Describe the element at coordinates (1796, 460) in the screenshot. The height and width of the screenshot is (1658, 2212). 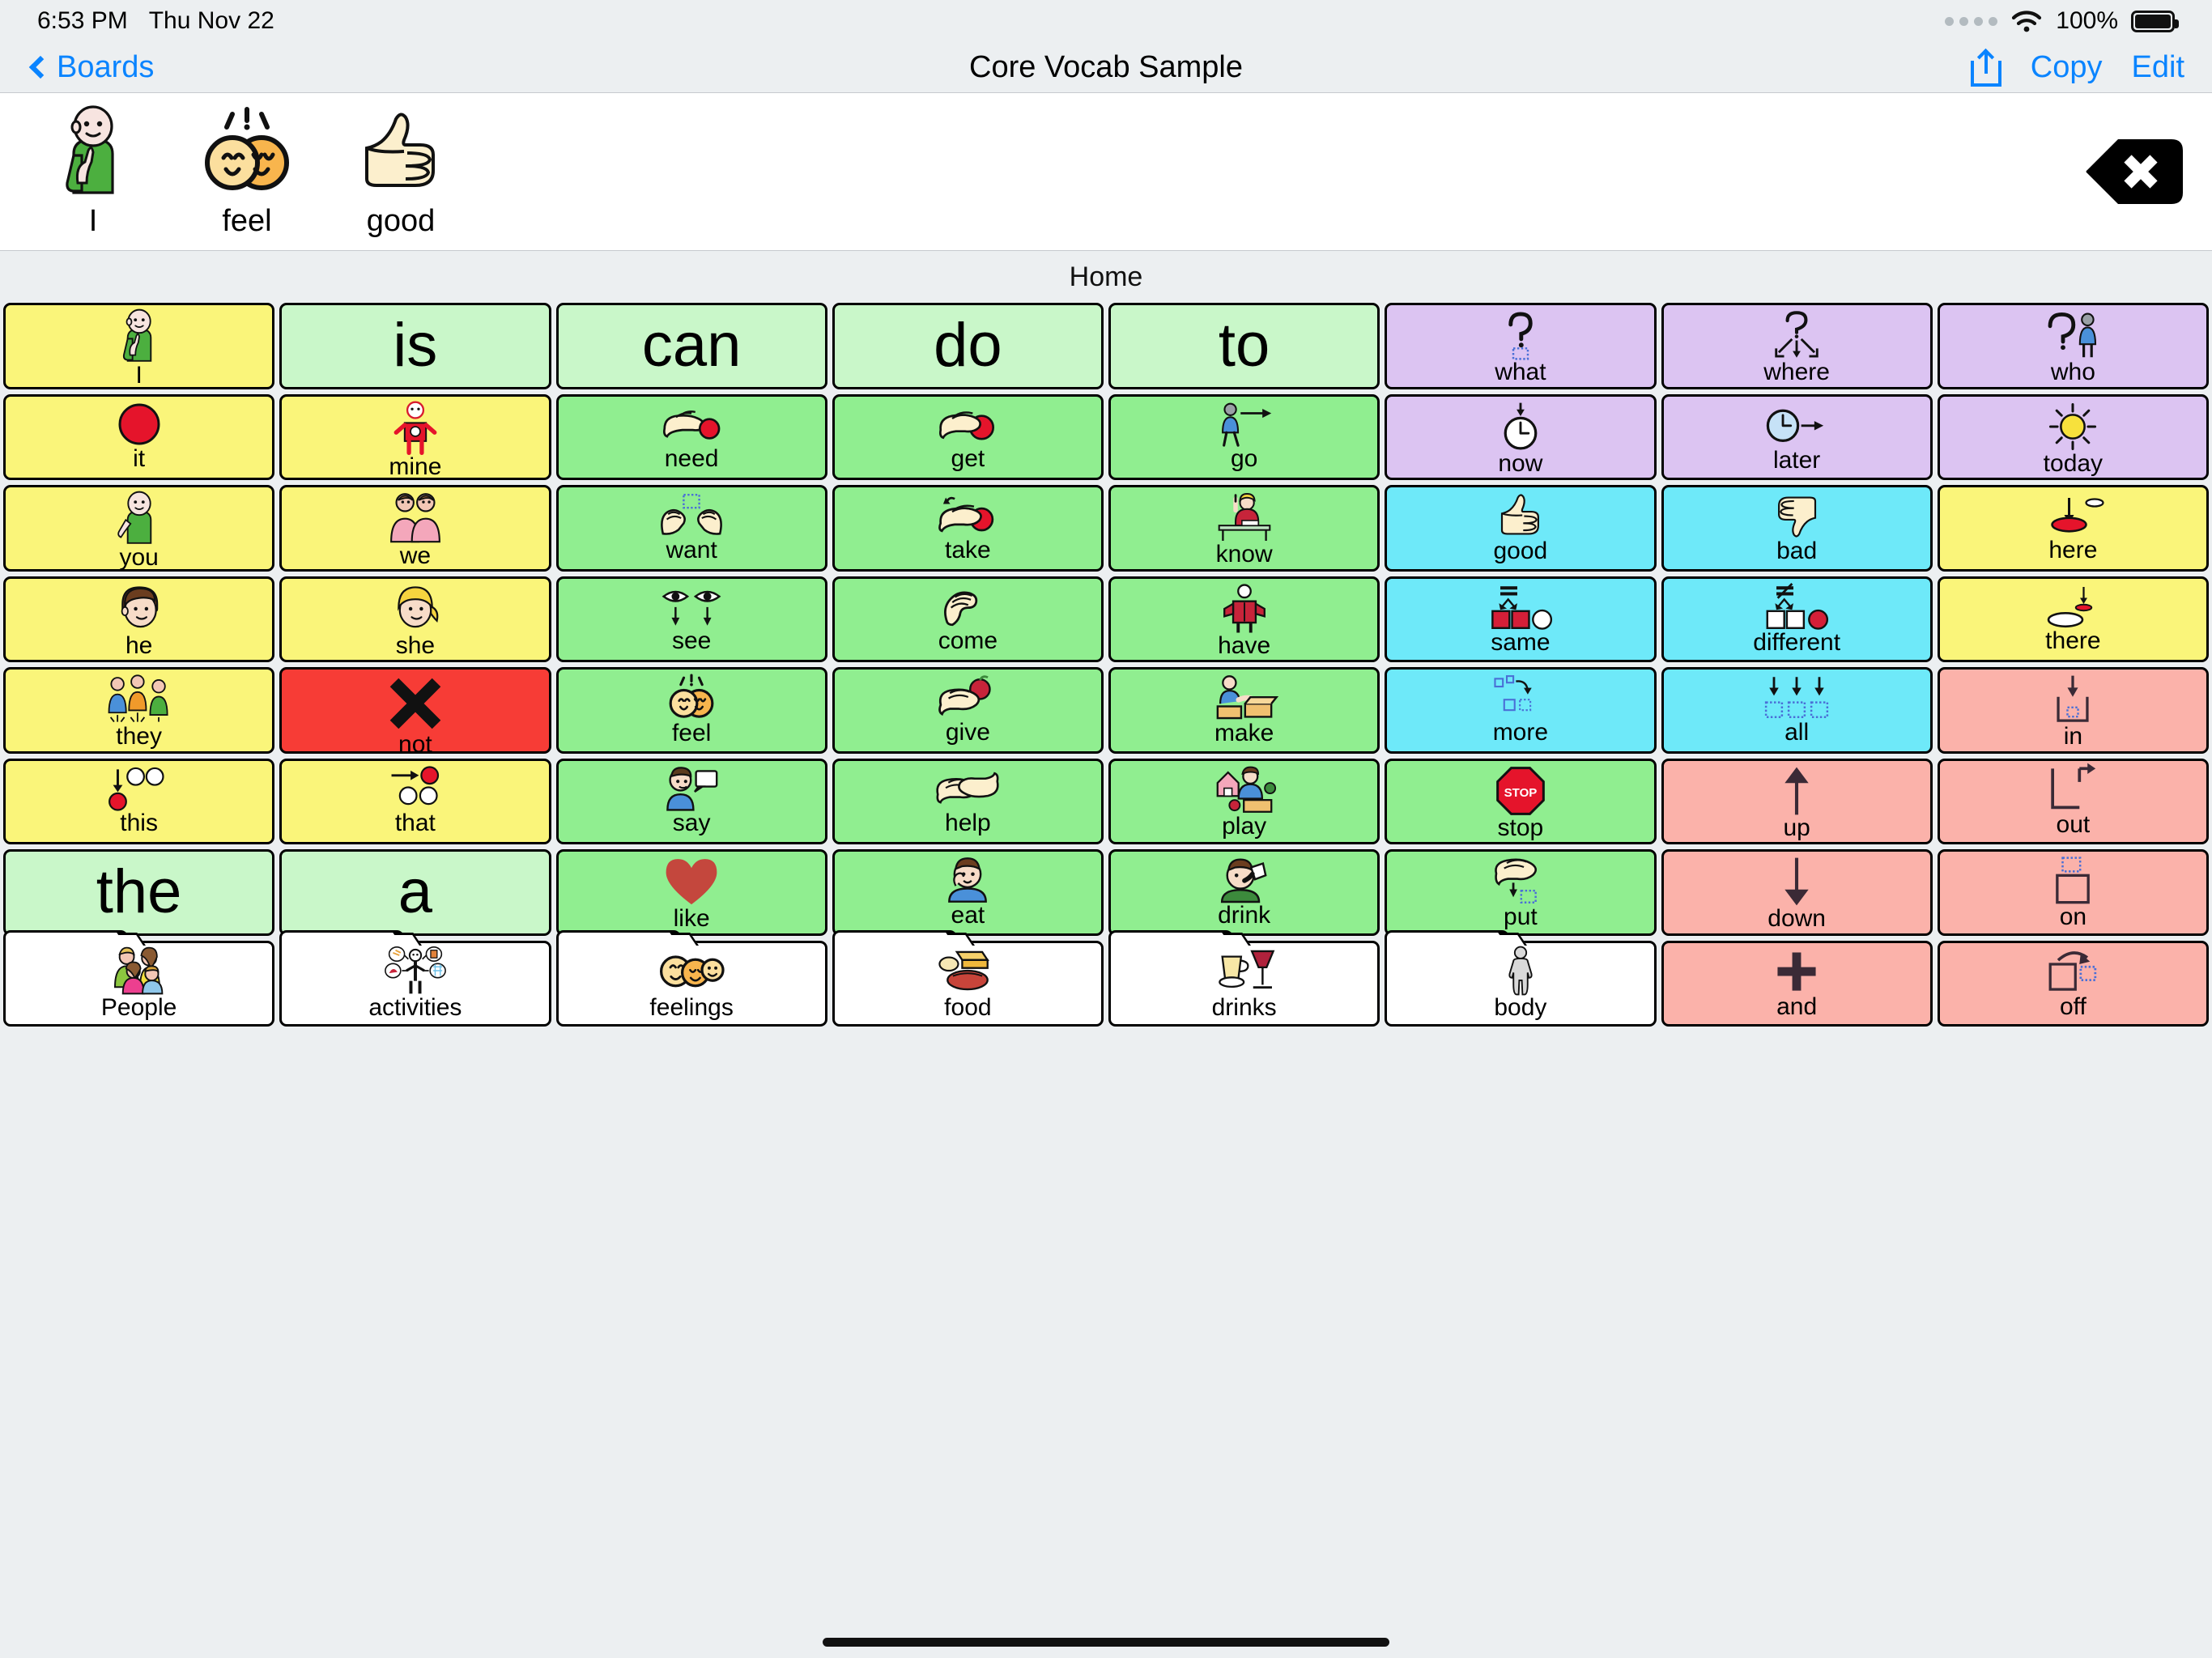
I see `cell-label: later` at that location.